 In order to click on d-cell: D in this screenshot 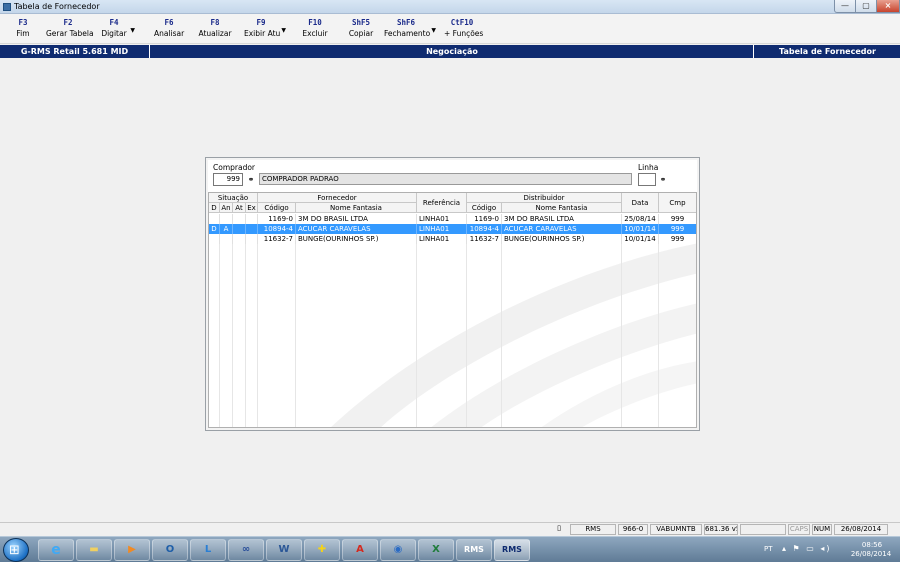, I will do `click(214, 229)`.